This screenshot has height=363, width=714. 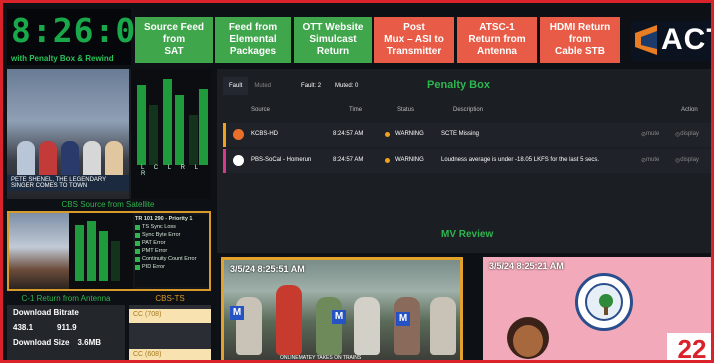 I want to click on clock-display: 8:26:05 with Penalty Box & Rewind, so click(x=81, y=37).